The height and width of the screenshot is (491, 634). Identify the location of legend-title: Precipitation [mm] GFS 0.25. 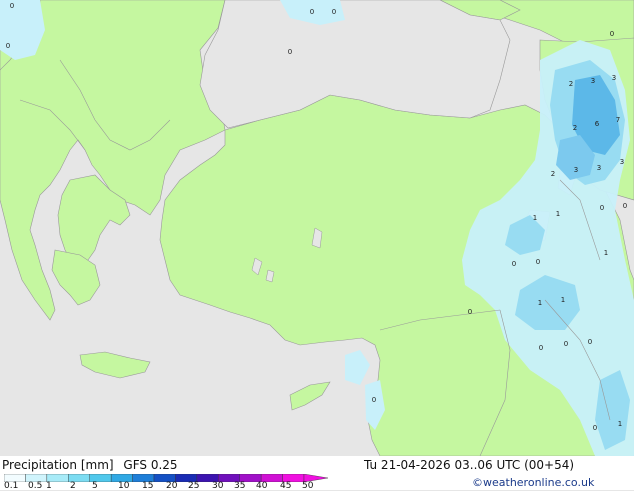
(90, 465).